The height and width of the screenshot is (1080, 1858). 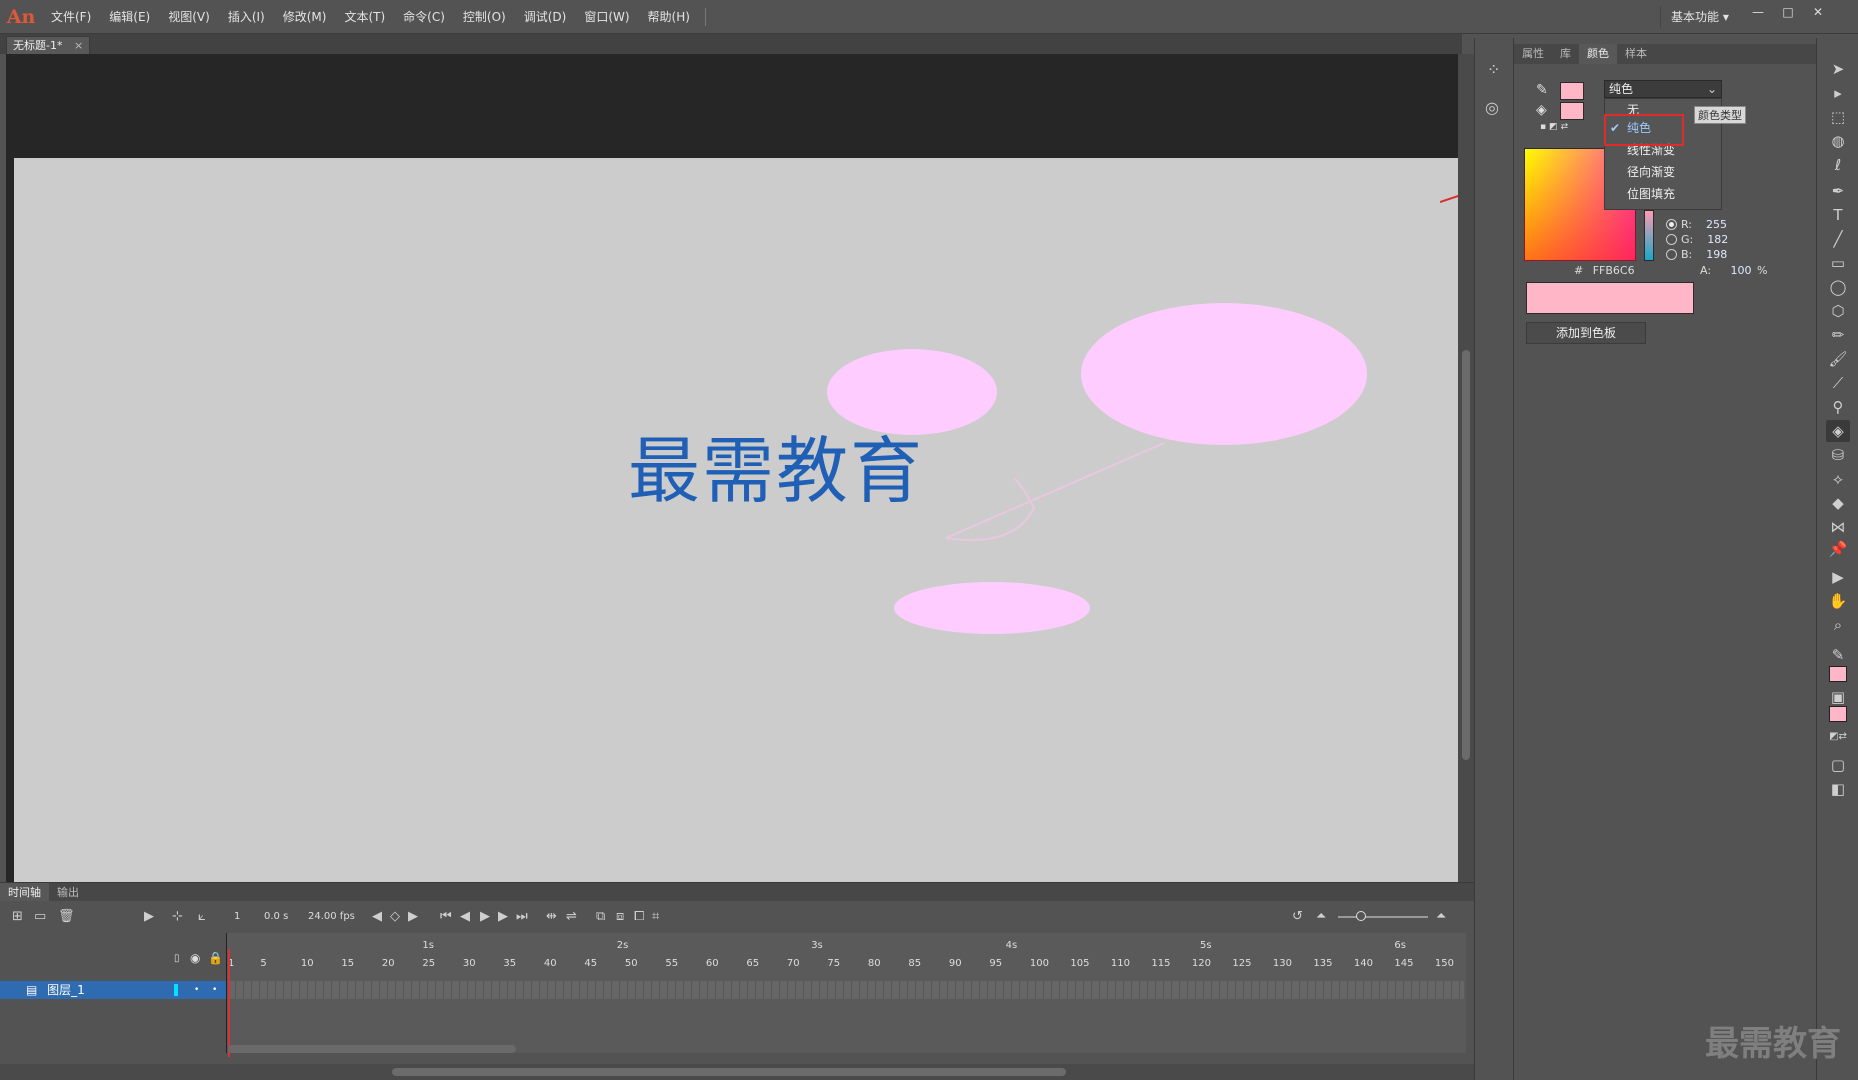 What do you see at coordinates (776, 464) in the screenshot?
I see `stage-text: 最需教育` at bounding box center [776, 464].